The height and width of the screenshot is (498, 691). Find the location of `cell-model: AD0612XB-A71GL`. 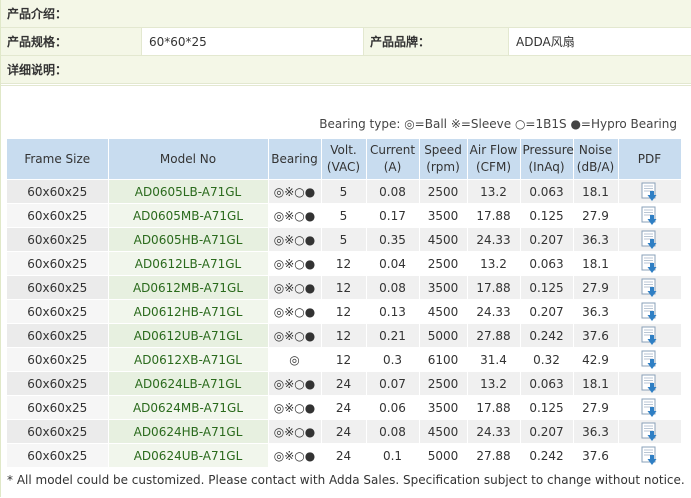

cell-model: AD0612XB-A71GL is located at coordinates (188, 359).